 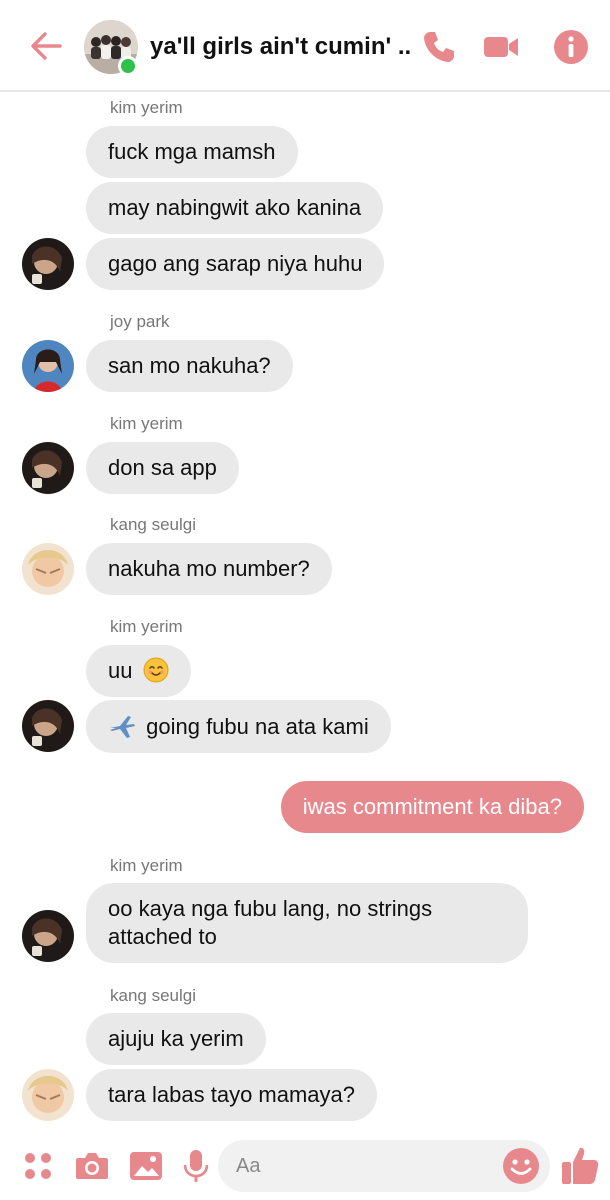 What do you see at coordinates (432, 807) in the screenshot?
I see `my-message-bubble: iwas commitment ka diba?` at bounding box center [432, 807].